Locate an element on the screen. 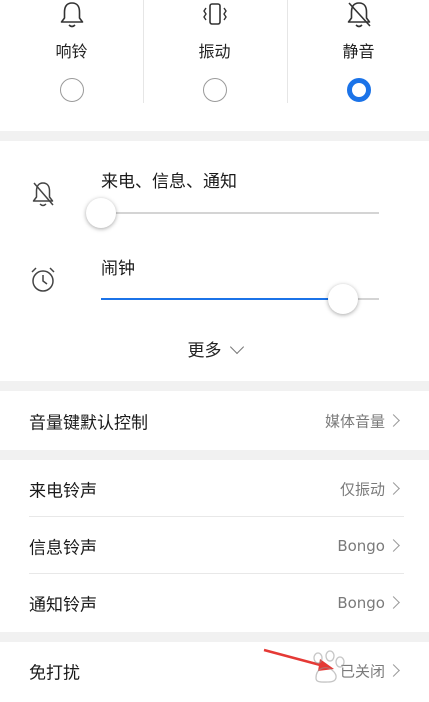 The height and width of the screenshot is (702, 429). alarm-clock-icon is located at coordinates (43, 279).